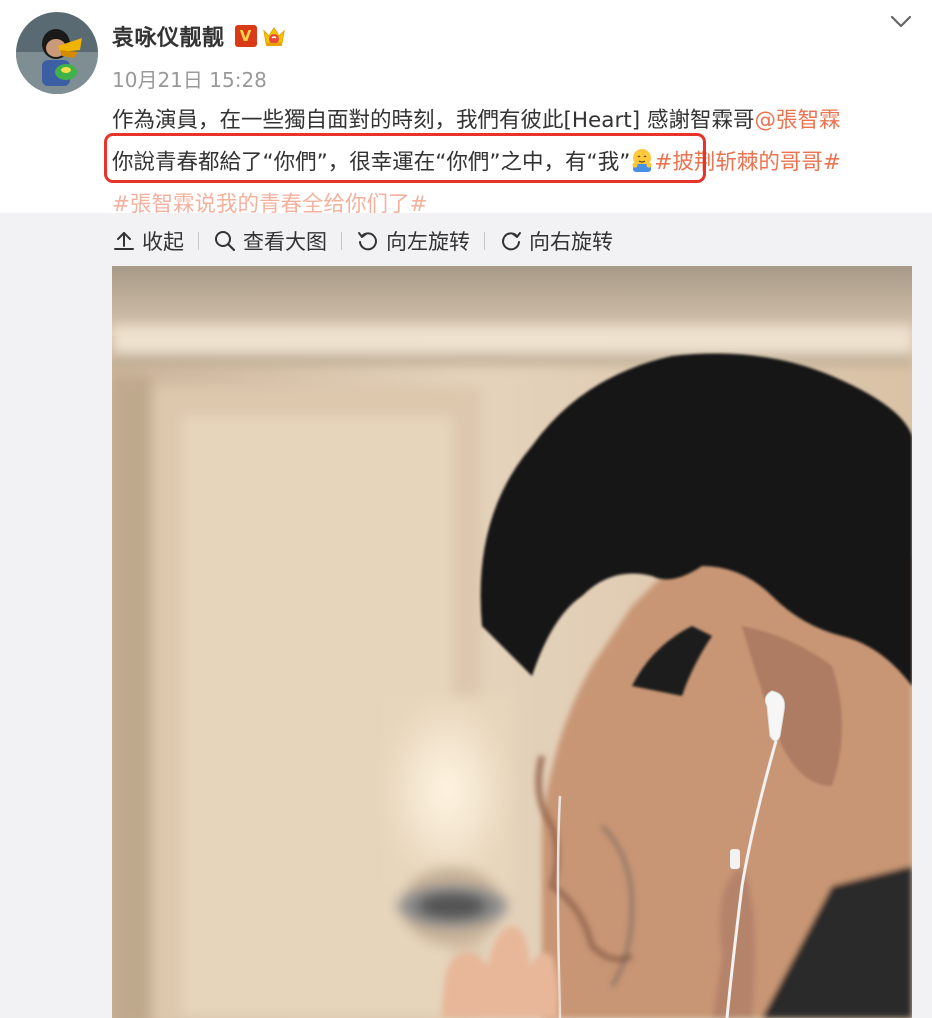  I want to click on verified-icon: V, so click(245, 36).